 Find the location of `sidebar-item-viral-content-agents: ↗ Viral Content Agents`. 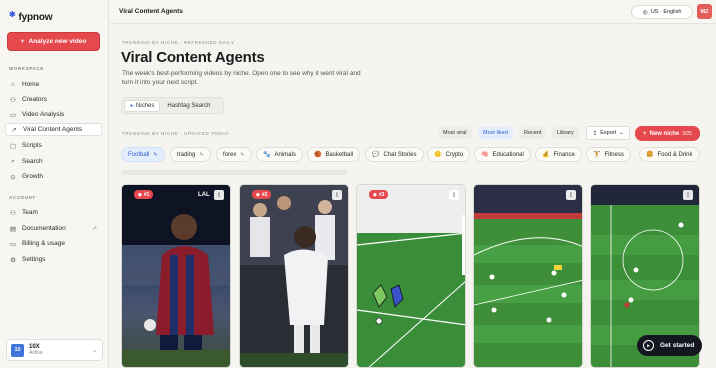

sidebar-item-viral-content-agents: ↗ Viral Content Agents is located at coordinates (53, 129).